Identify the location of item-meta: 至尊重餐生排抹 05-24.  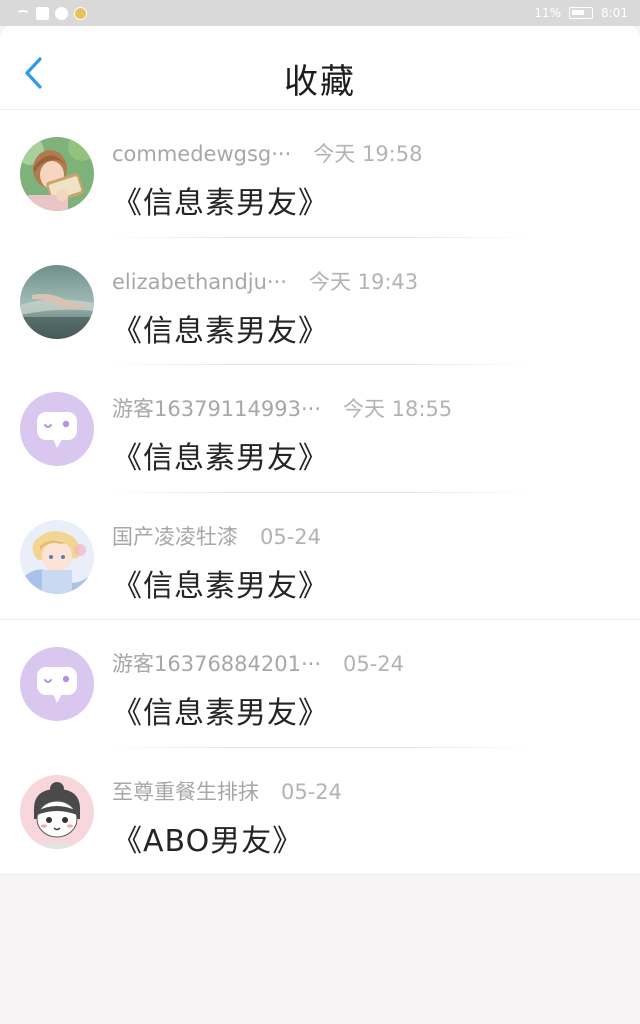
(227, 791).